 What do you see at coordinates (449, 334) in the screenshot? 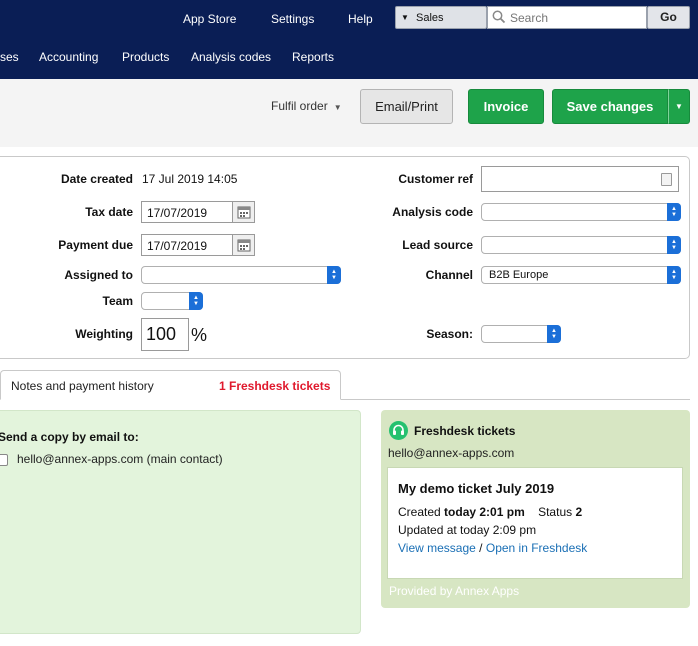
I see `season-label: Season:` at bounding box center [449, 334].